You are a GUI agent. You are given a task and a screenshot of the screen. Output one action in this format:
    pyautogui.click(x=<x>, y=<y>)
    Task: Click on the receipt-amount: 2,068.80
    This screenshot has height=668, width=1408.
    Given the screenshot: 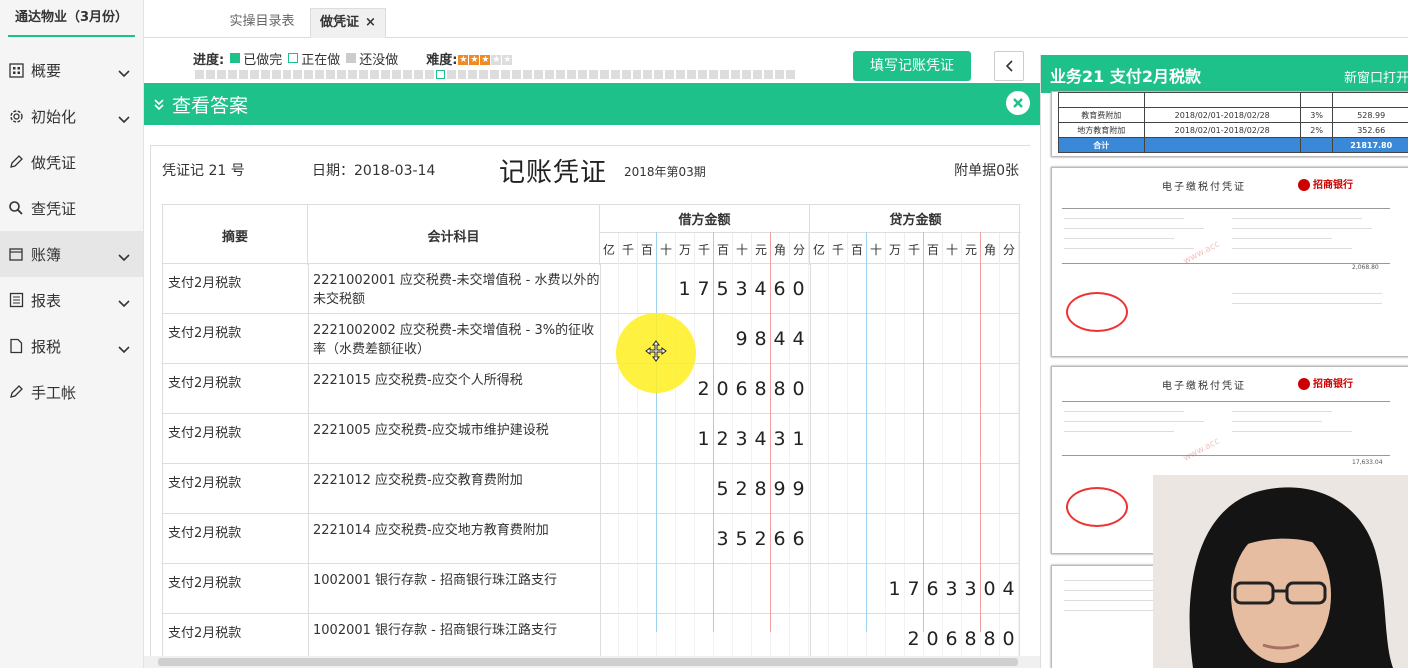 What is the action you would take?
    pyautogui.click(x=1365, y=267)
    